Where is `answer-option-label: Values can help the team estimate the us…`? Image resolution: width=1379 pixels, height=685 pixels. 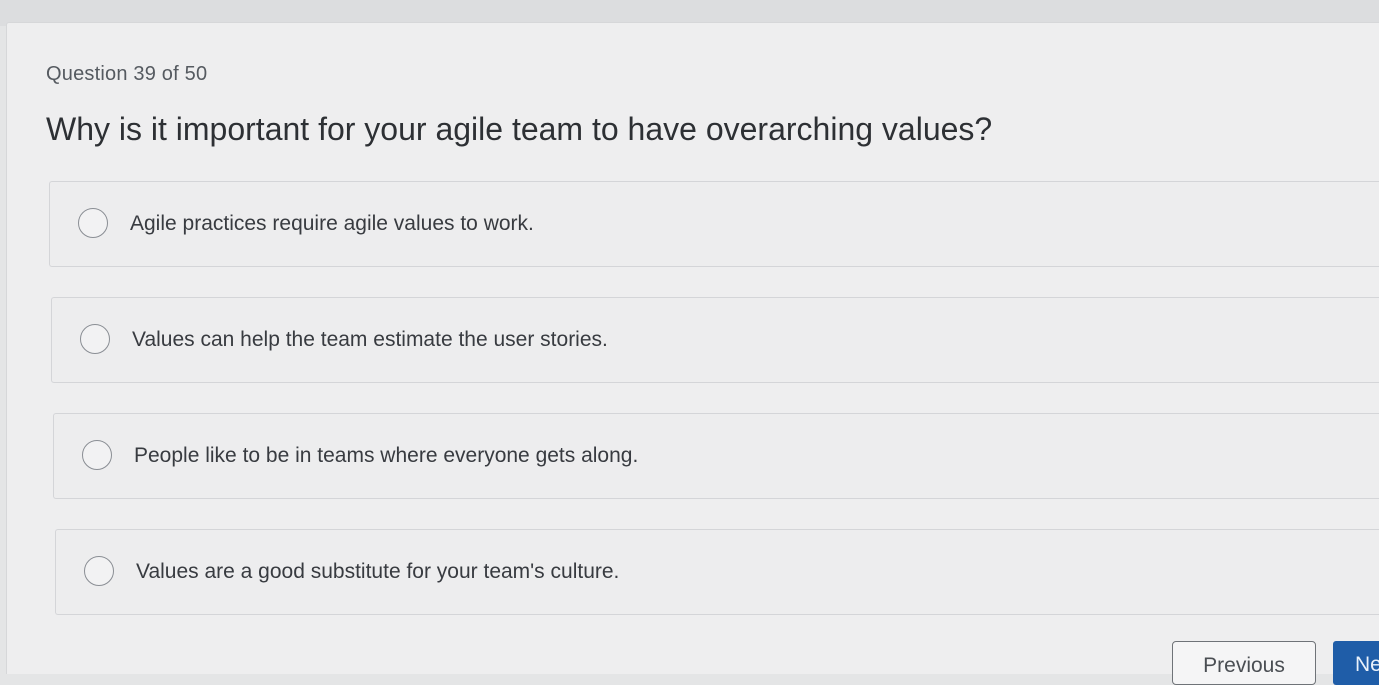
answer-option-label: Values can help the team estimate the us… is located at coordinates (370, 339).